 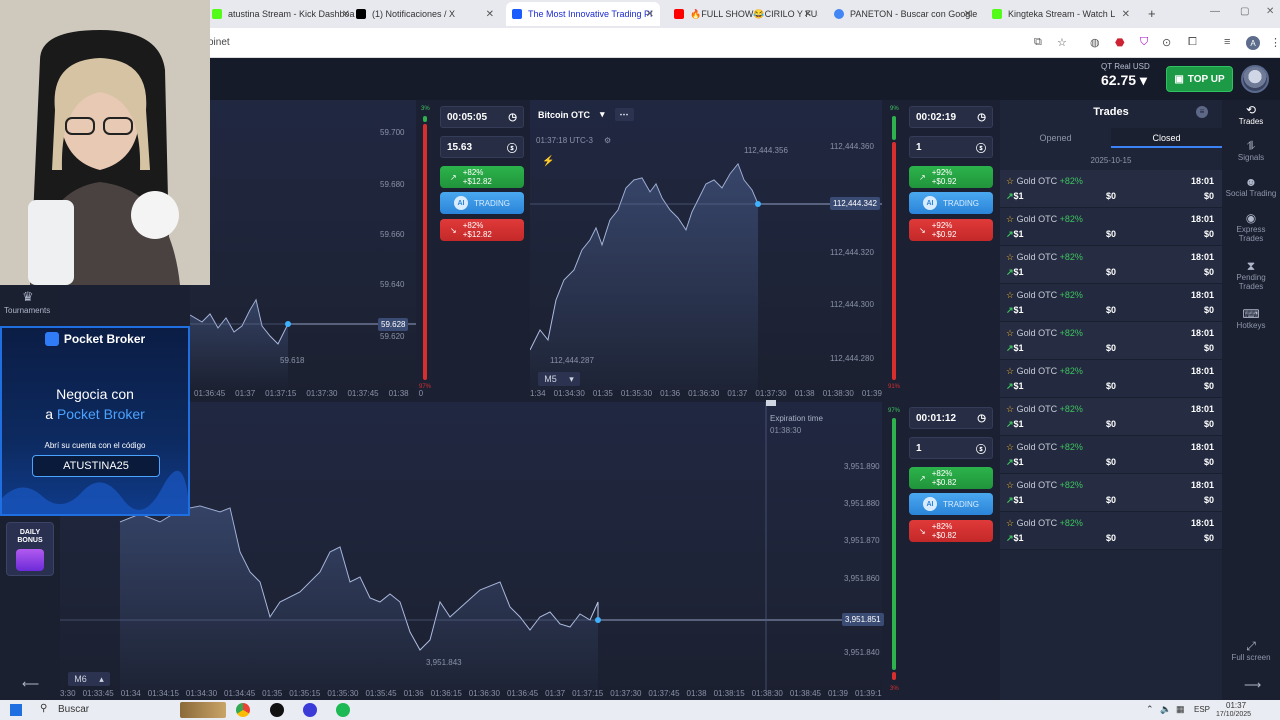 I want to click on install-icon: ⧉, so click(x=1038, y=42).